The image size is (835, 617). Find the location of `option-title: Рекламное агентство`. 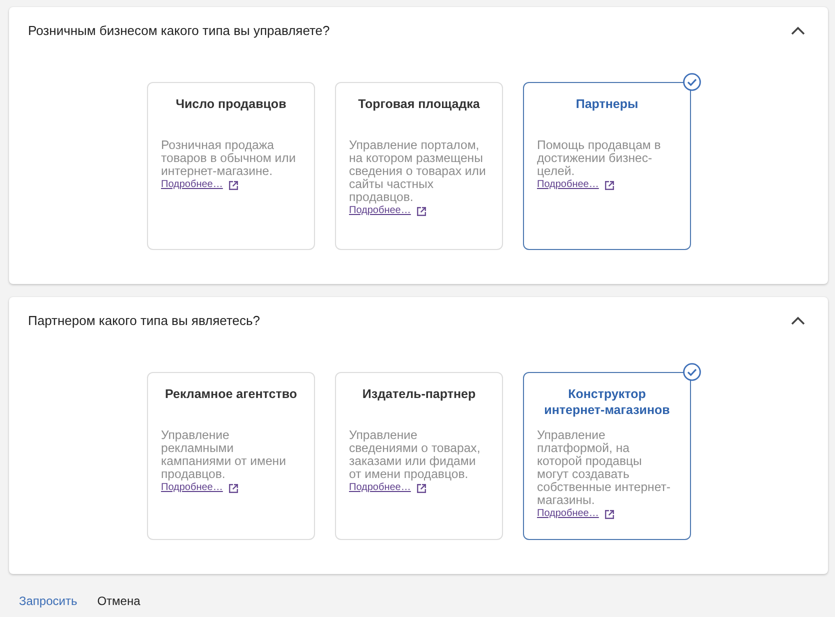

option-title: Рекламное агентство is located at coordinates (231, 394).